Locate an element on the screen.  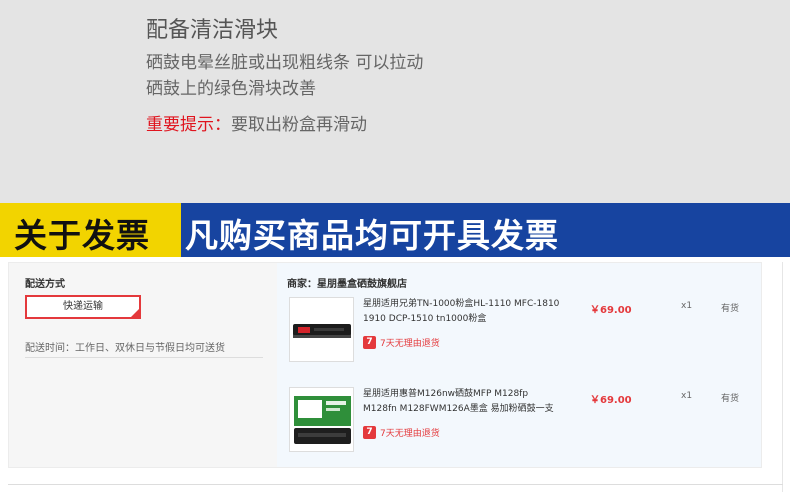
promo-description-line-1: 硒鼓电晕丝脏或出现粗线条 可以拉动 is located at coordinates (285, 63).